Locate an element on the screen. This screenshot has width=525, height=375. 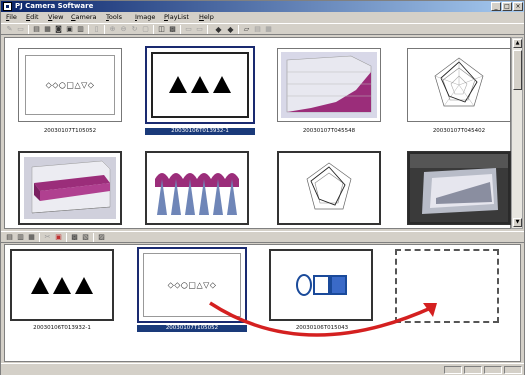
prev-icon: ◆ is located at coordinates (218, 29).